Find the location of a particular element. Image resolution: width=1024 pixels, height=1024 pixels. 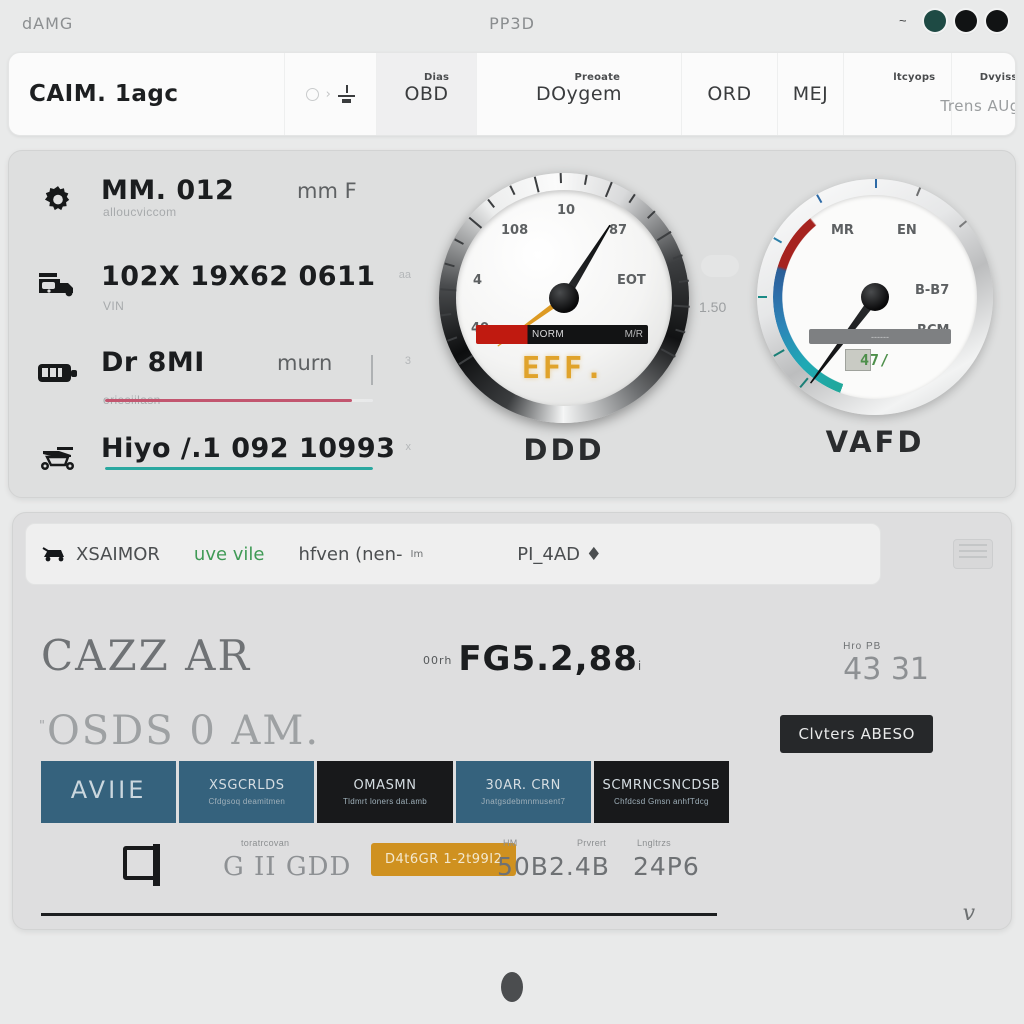

segment-sub: Cfdgsoq deamitmen is located at coordinates (247, 801).